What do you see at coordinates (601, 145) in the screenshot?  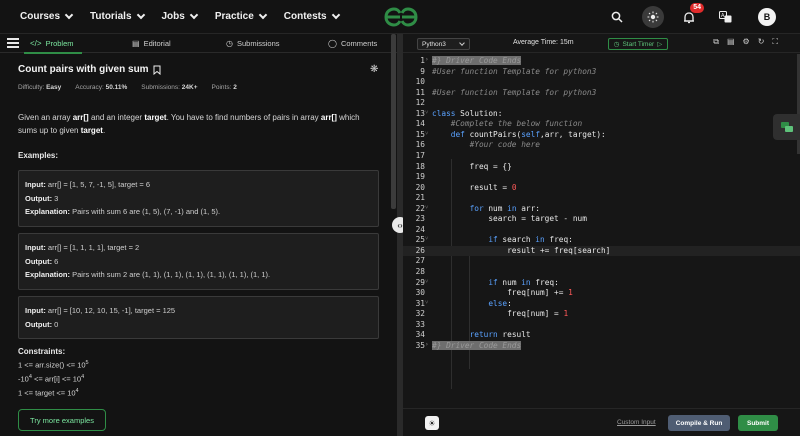 I see `code-line: 16 #Your code here` at bounding box center [601, 145].